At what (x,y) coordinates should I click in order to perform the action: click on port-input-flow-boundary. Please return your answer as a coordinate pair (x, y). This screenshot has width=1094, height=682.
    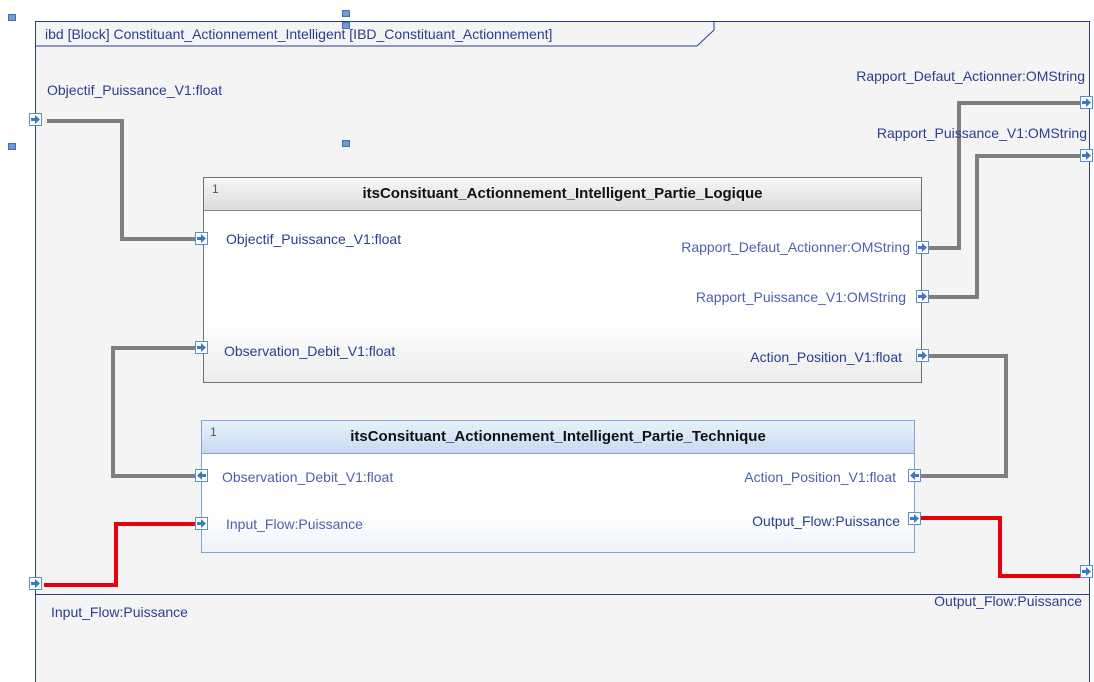
    Looking at the image, I should click on (35, 583).